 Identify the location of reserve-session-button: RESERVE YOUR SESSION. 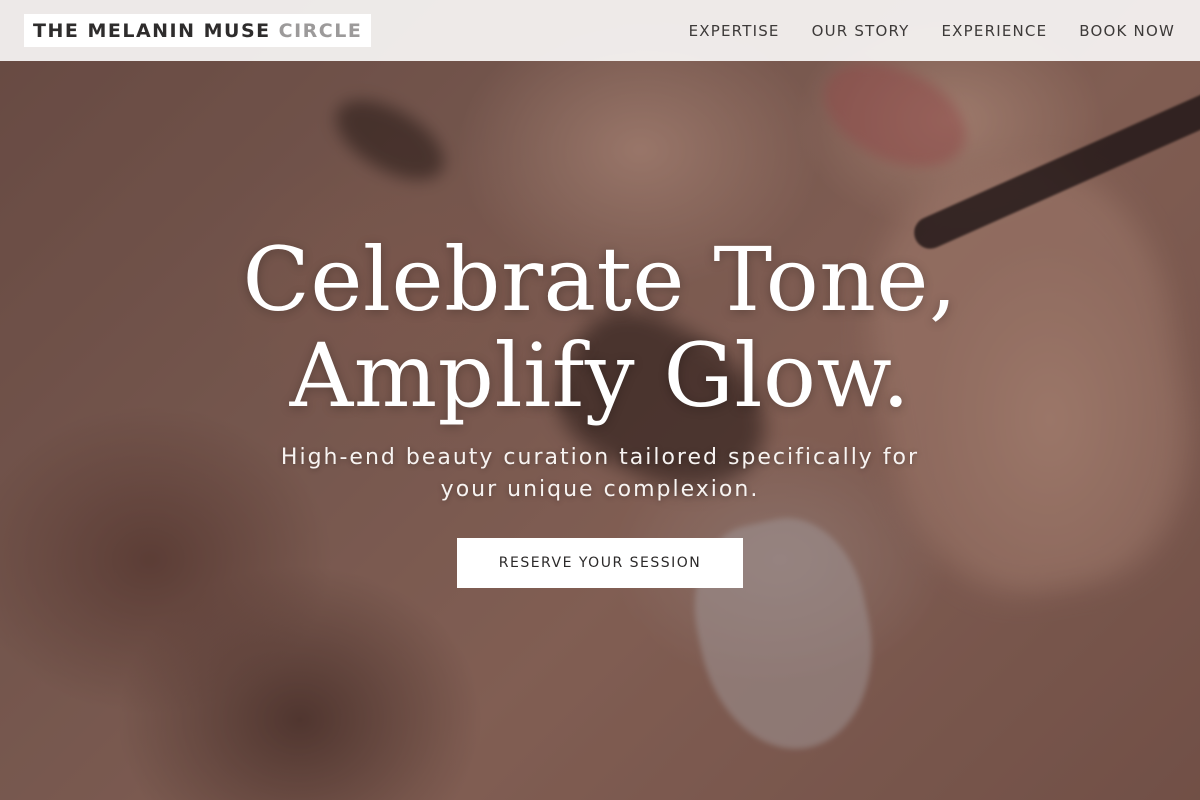
(600, 563).